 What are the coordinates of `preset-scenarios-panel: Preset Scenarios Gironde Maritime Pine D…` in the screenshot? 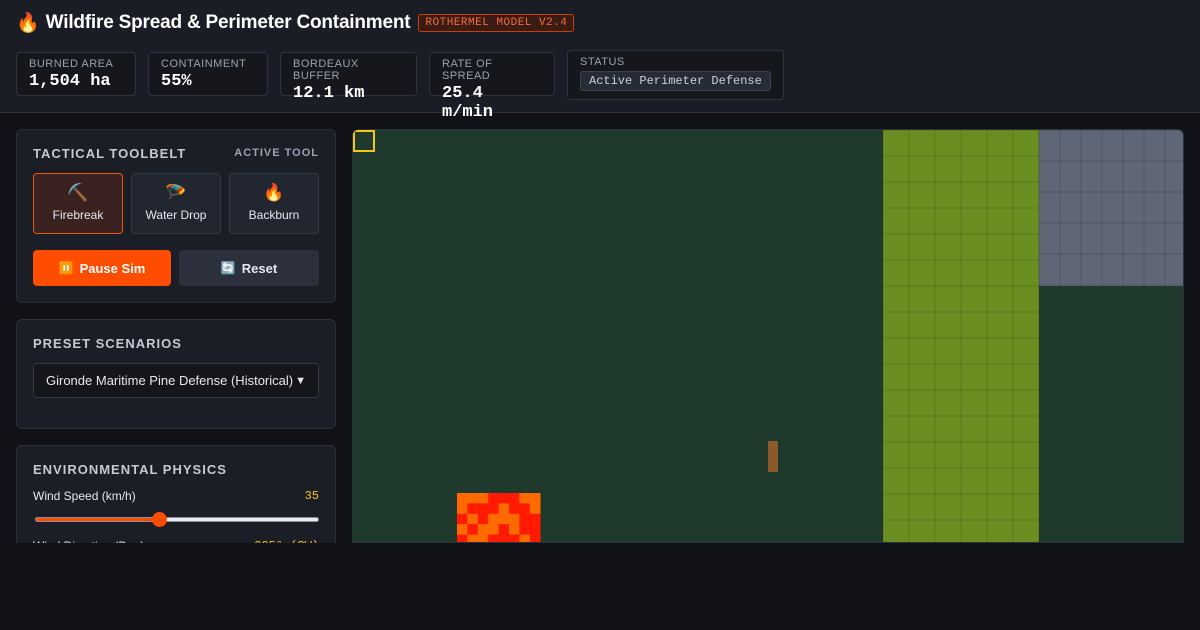 It's located at (176, 374).